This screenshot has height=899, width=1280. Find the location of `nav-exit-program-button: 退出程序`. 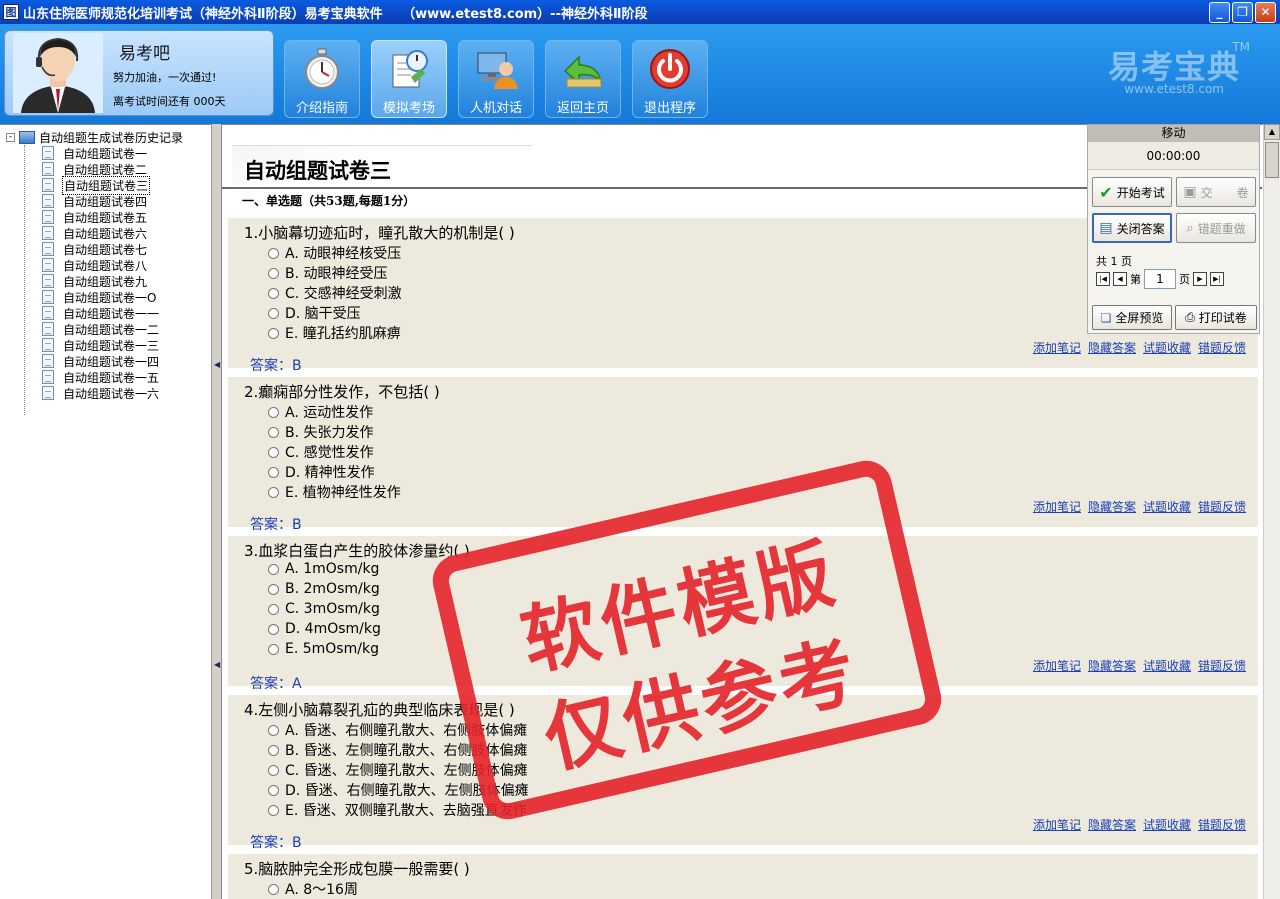

nav-exit-program-button: 退出程序 is located at coordinates (670, 79).